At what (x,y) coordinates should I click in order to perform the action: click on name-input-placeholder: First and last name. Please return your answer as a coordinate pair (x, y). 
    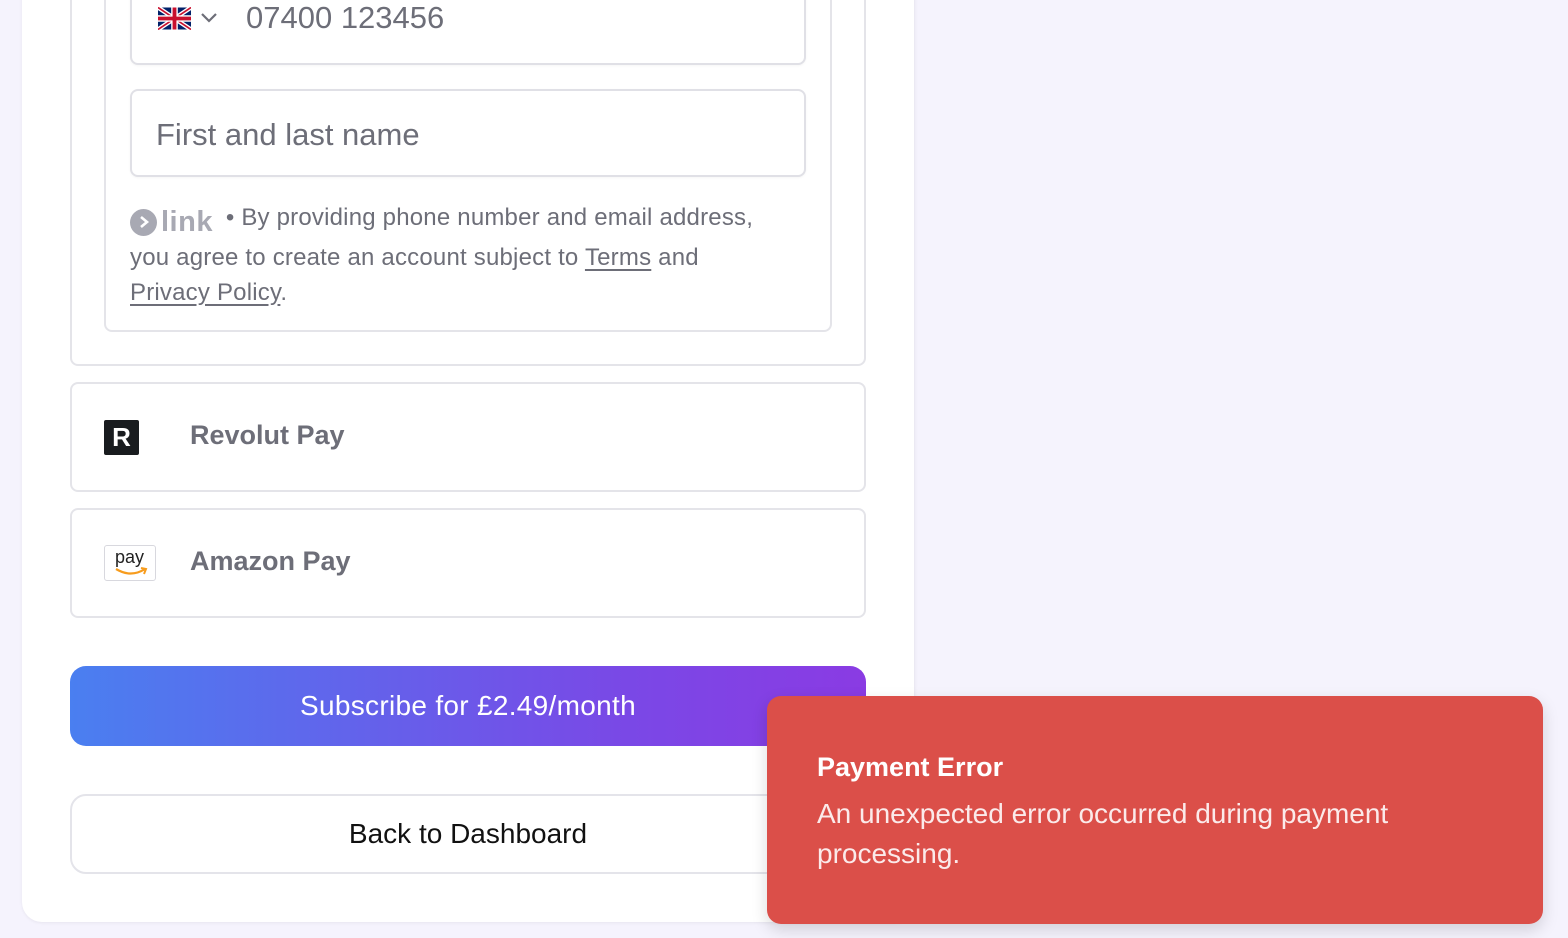
    Looking at the image, I should click on (288, 134).